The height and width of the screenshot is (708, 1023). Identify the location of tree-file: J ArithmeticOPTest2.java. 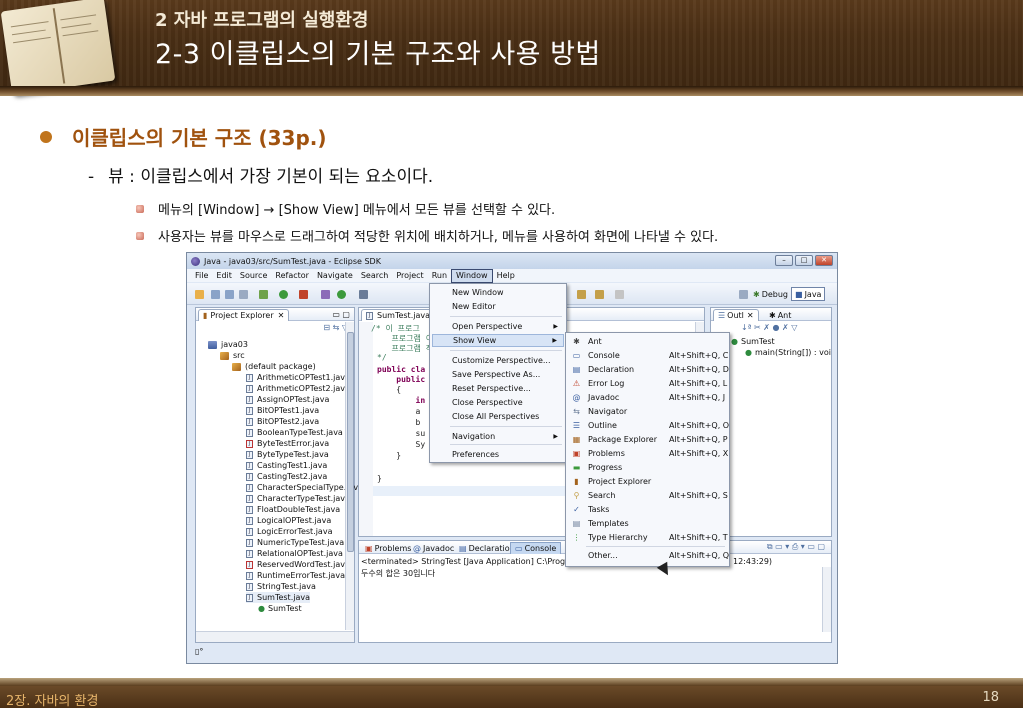
(298, 388).